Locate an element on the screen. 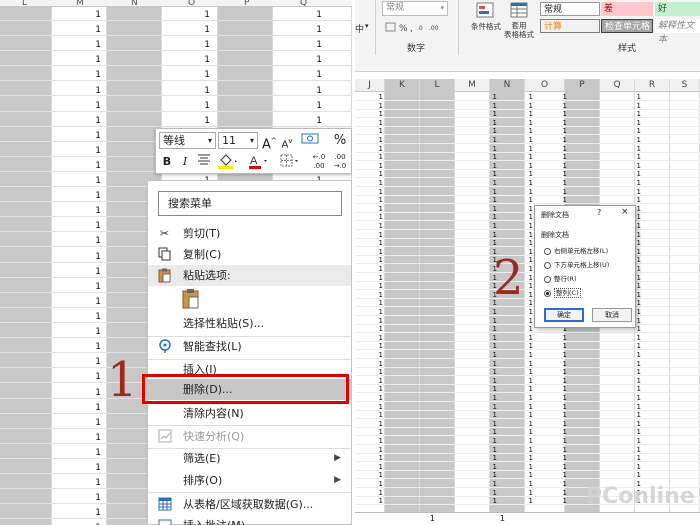  cell-style-calculation: 计算 is located at coordinates (570, 26).